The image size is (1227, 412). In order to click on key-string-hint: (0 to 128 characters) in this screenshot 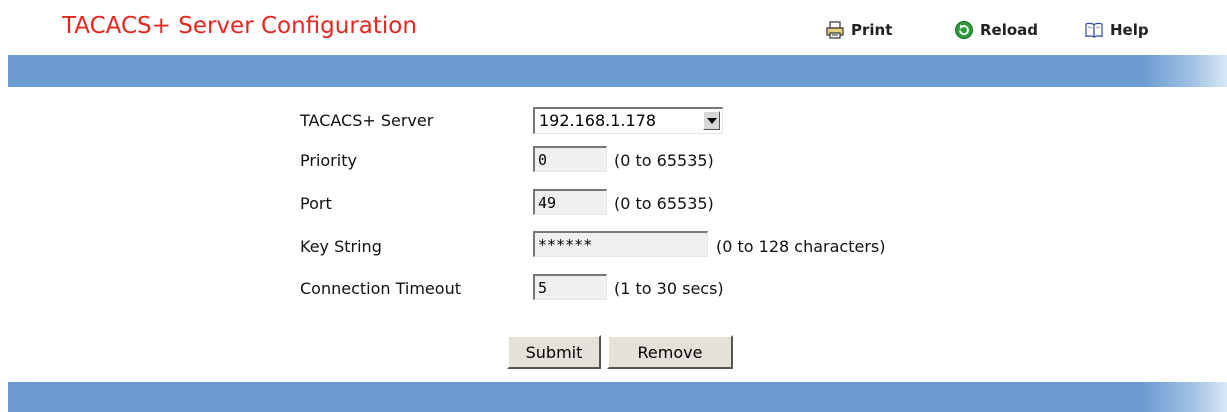, I will do `click(801, 246)`.